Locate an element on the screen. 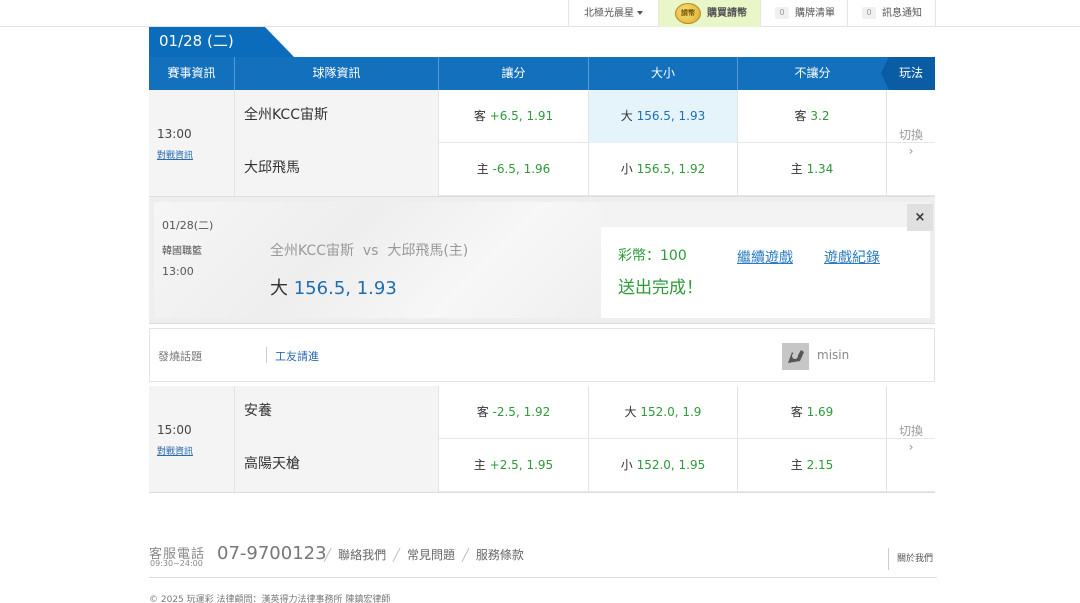  coin-icon: 請幣 is located at coordinates (688, 13).